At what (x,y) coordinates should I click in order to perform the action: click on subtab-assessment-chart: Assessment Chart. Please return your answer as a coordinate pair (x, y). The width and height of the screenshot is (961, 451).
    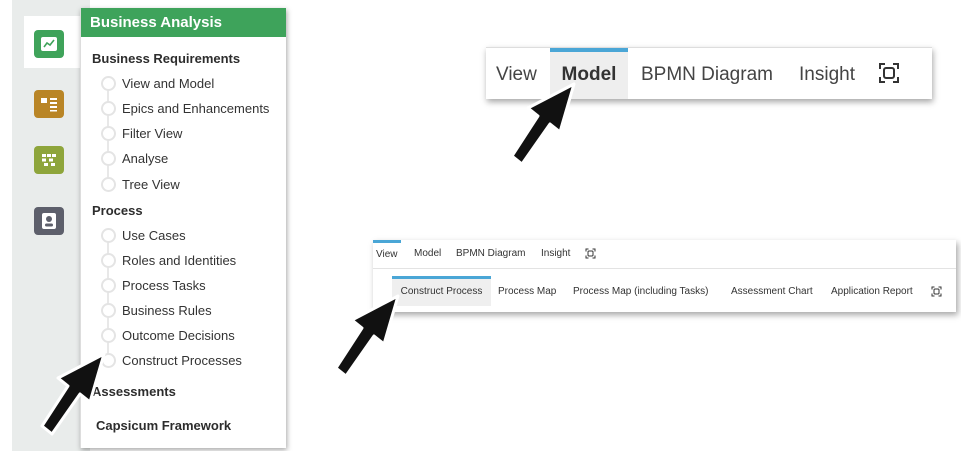
    Looking at the image, I should click on (772, 291).